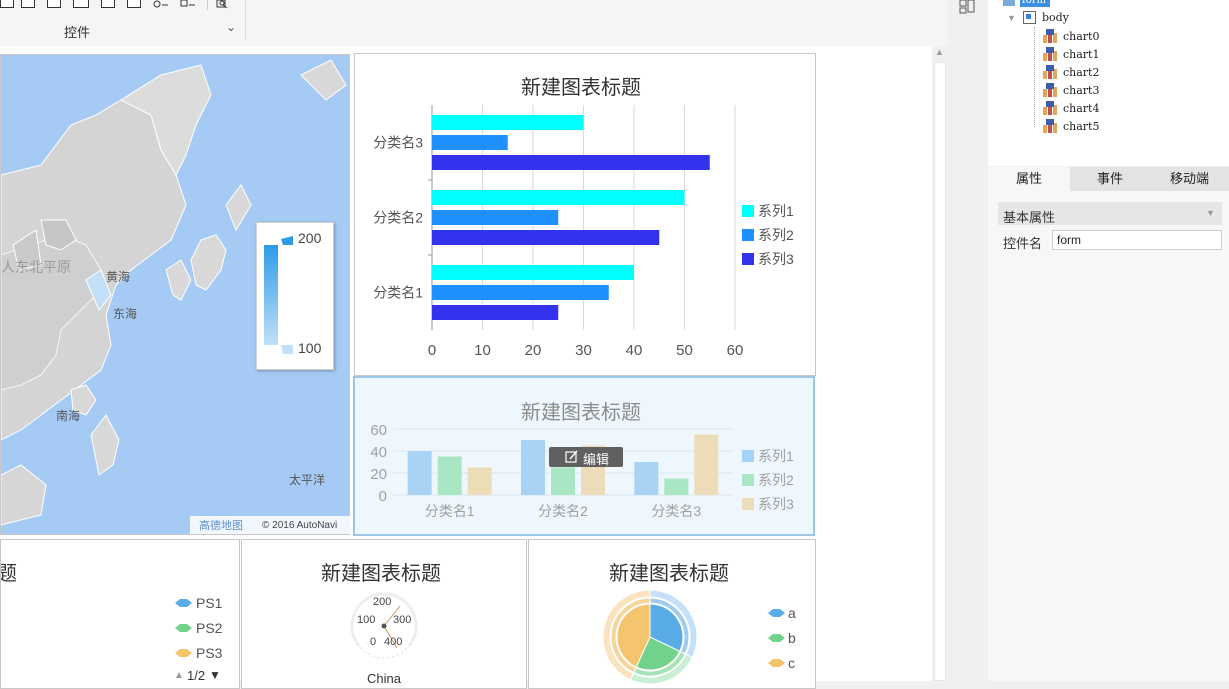 Image resolution: width=1229 pixels, height=689 pixels. What do you see at coordinates (81, 4) in the screenshot?
I see `grid-icon` at bounding box center [81, 4].